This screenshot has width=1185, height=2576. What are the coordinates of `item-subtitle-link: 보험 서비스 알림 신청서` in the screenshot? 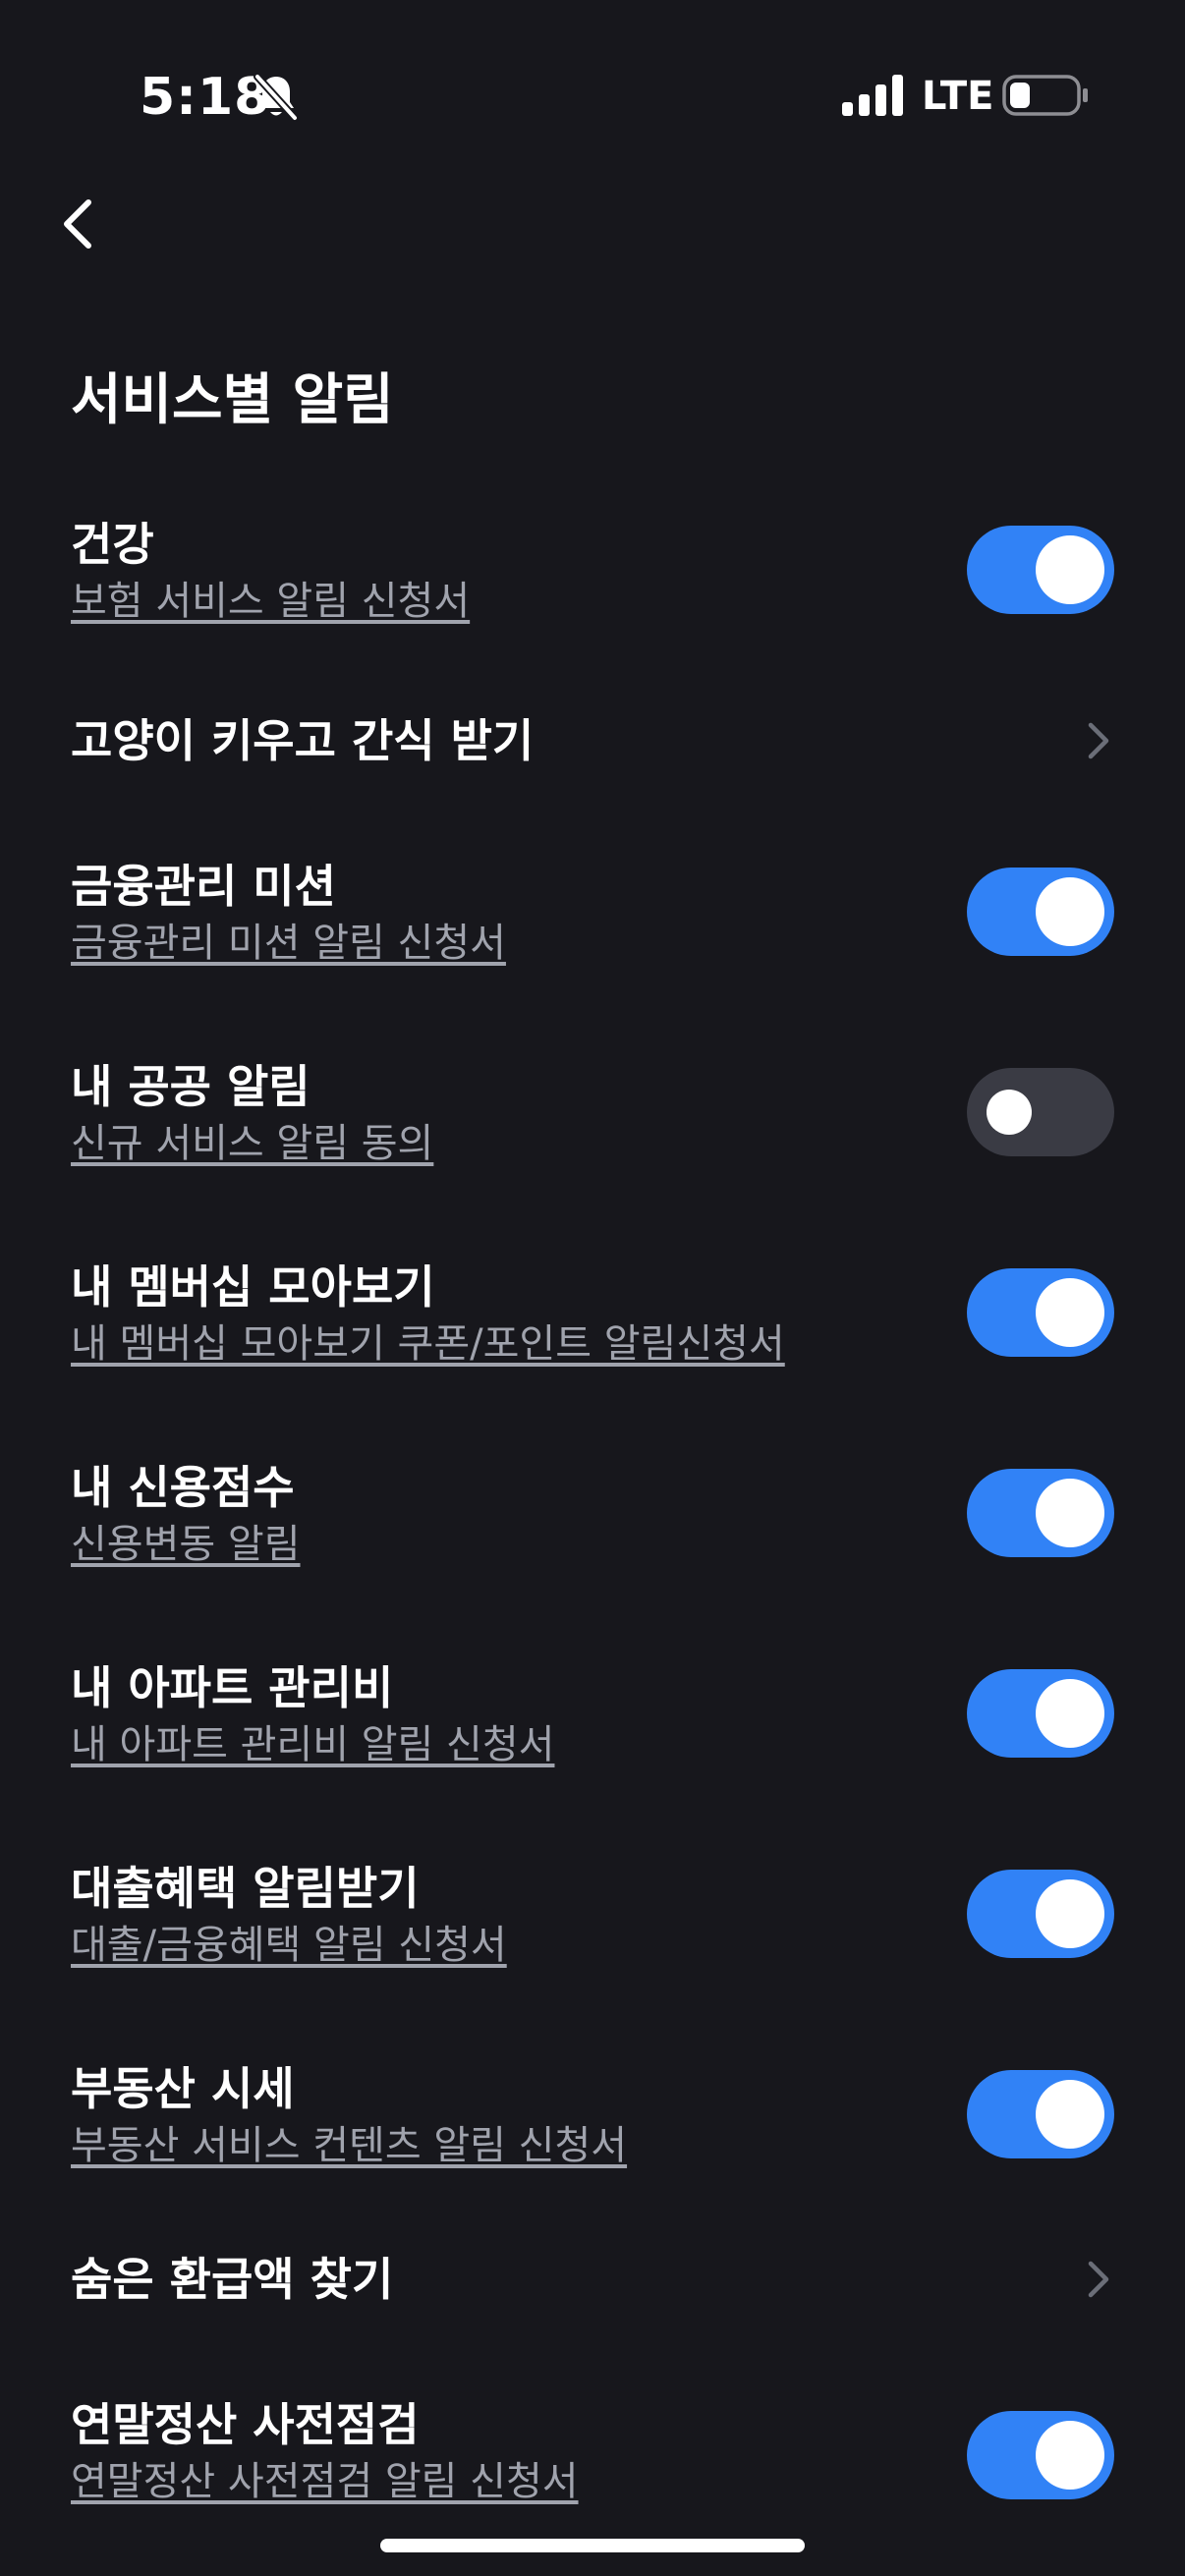 It's located at (271, 601).